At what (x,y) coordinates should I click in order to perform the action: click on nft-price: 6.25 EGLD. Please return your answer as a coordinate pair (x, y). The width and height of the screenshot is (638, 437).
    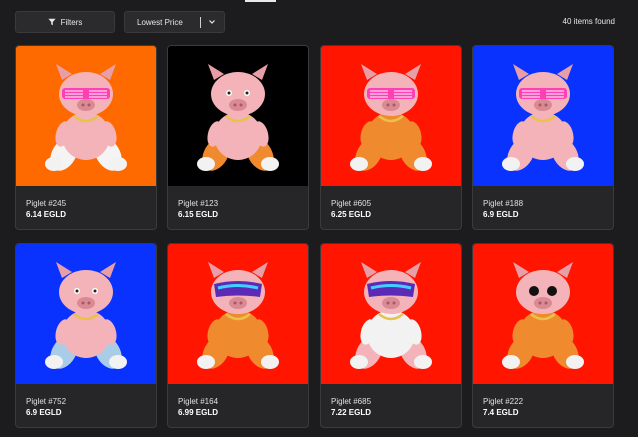
    Looking at the image, I should click on (351, 214).